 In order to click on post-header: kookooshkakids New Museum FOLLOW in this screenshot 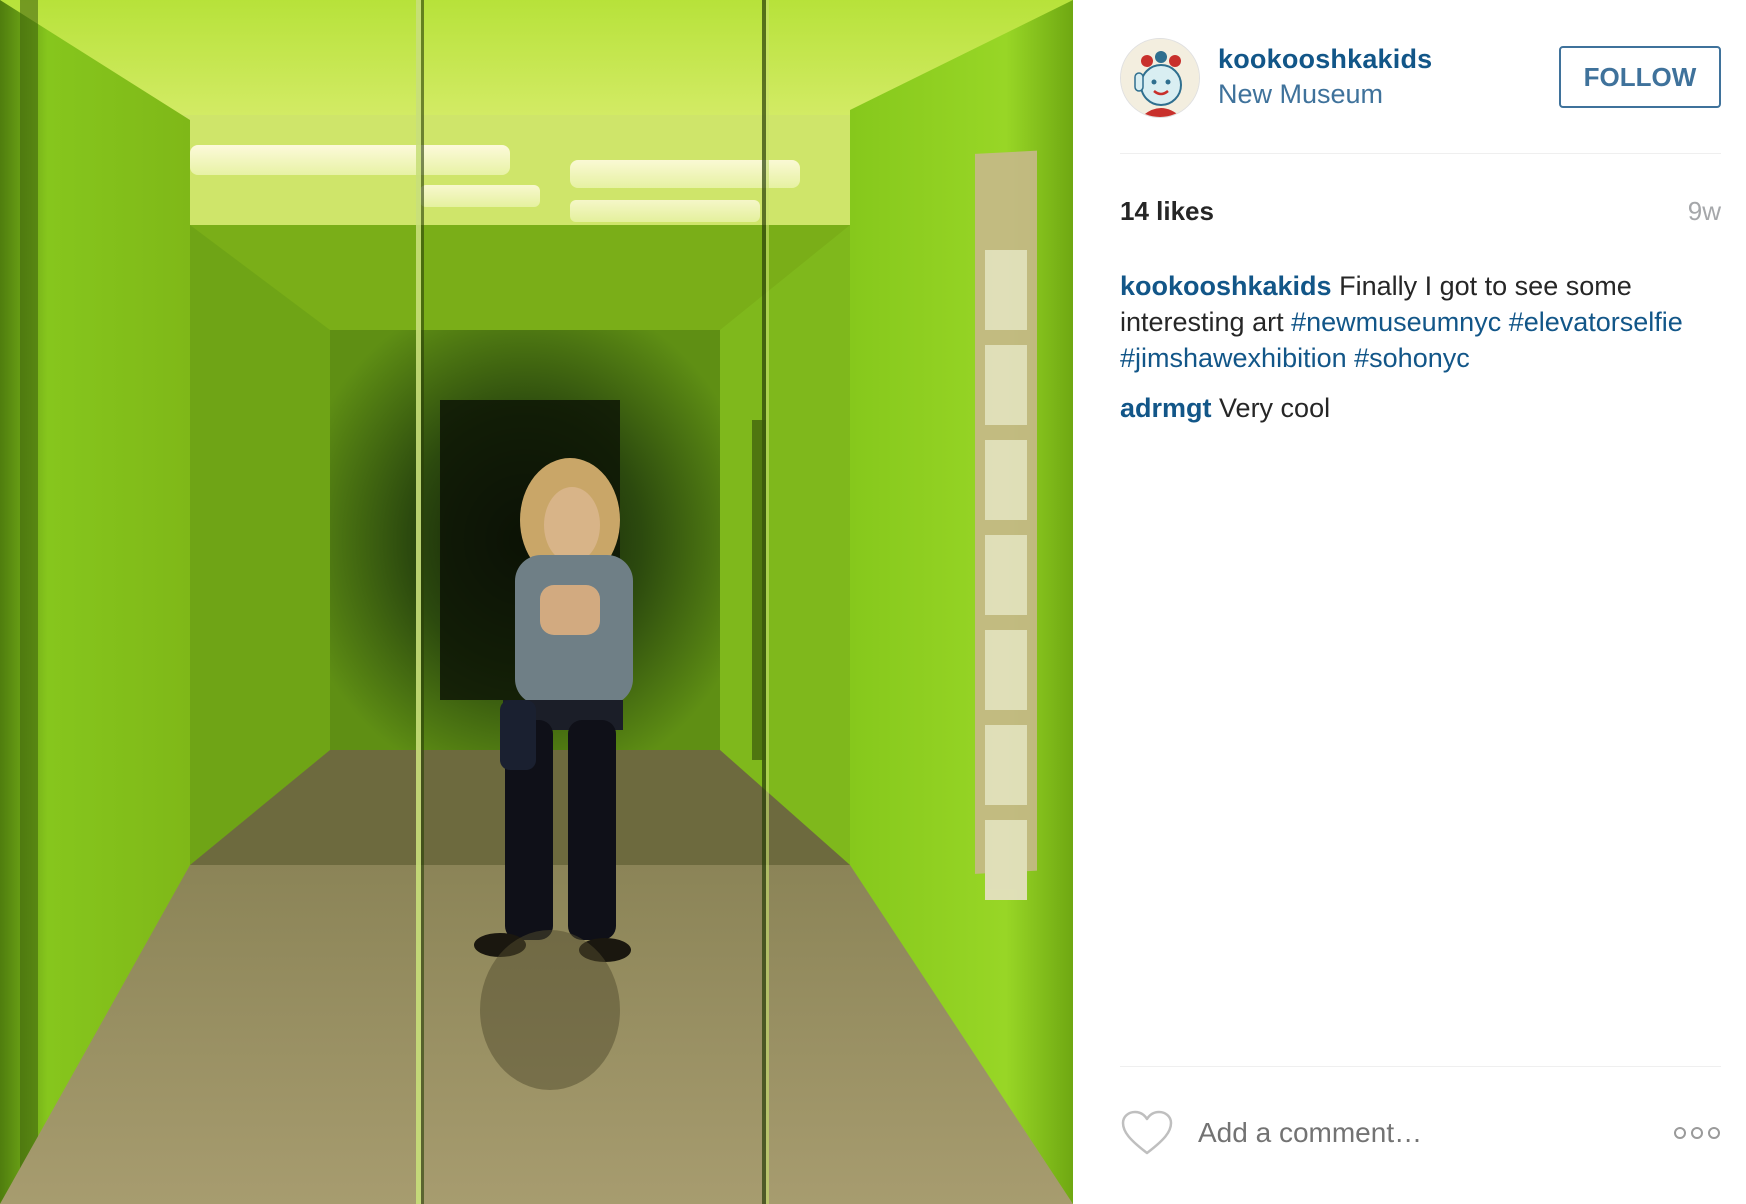, I will do `click(1420, 96)`.